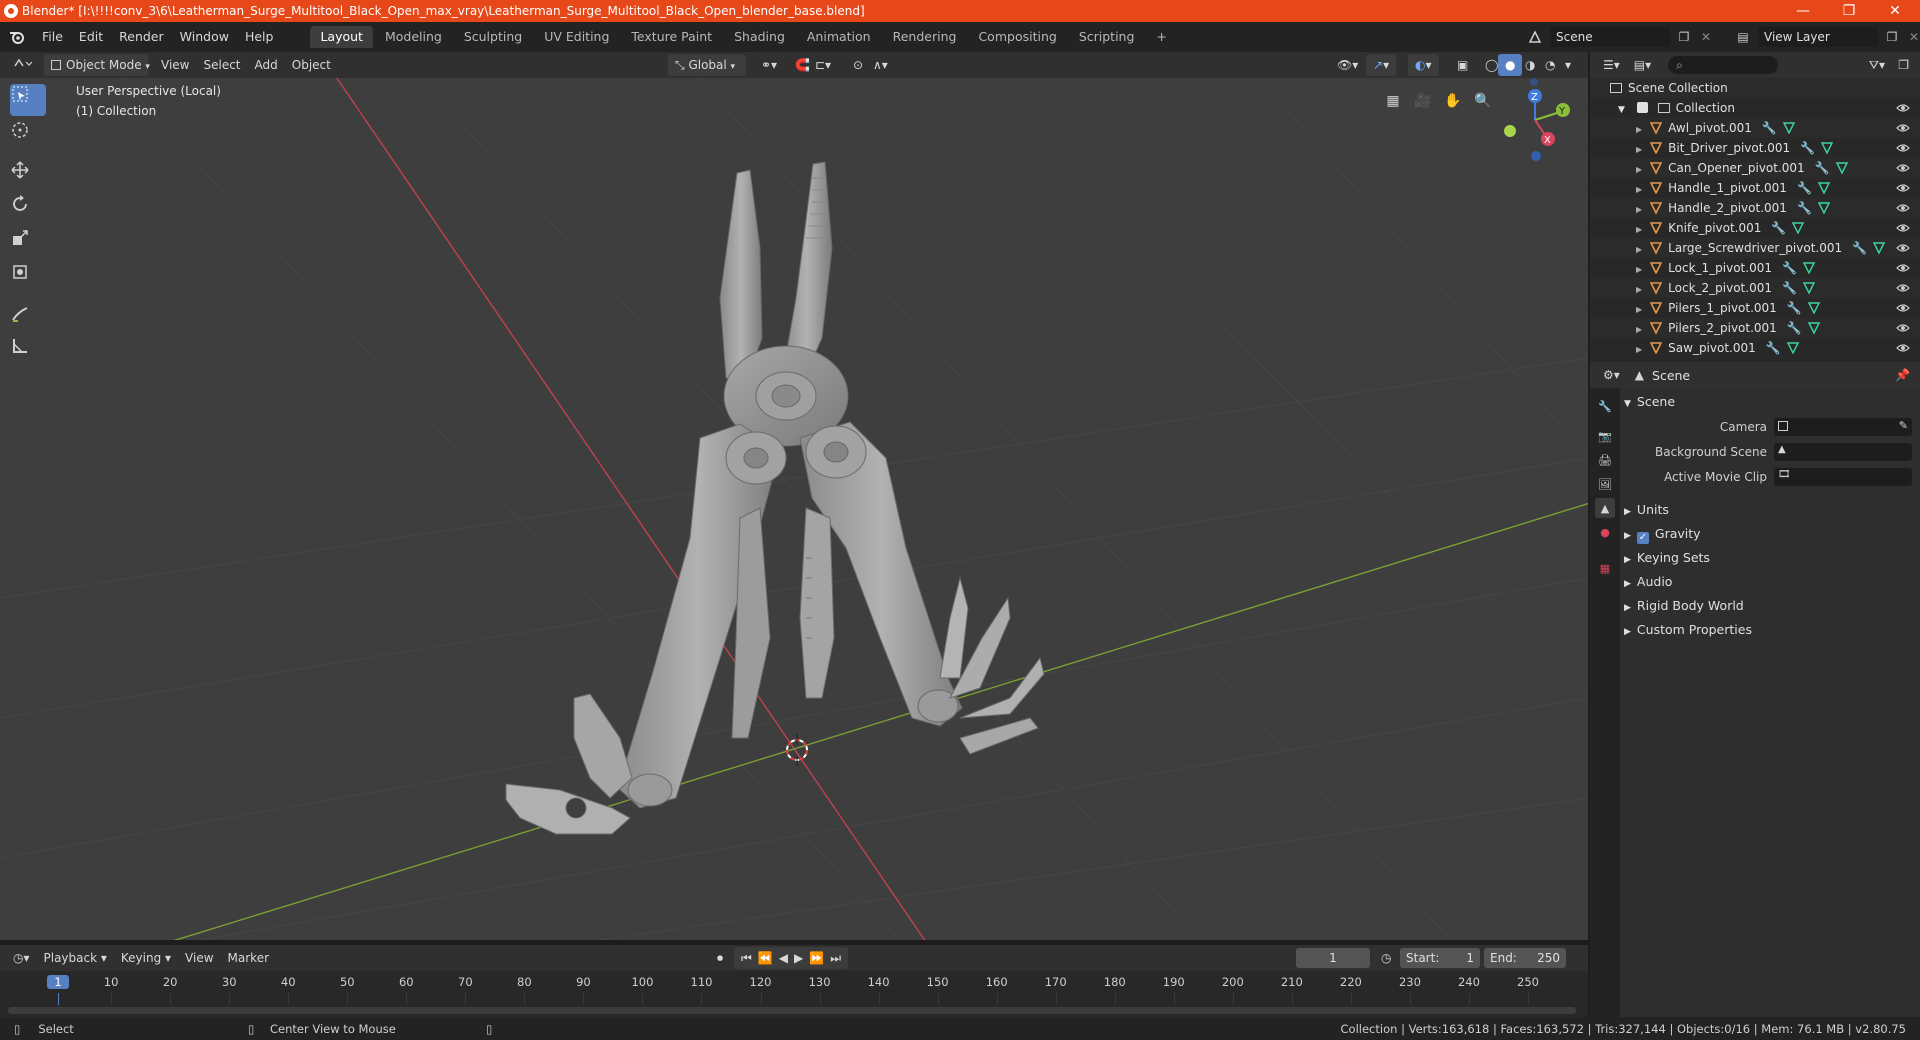 This screenshot has height=1040, width=1920. I want to click on pivot-point-icon: ⚭▾, so click(769, 65).